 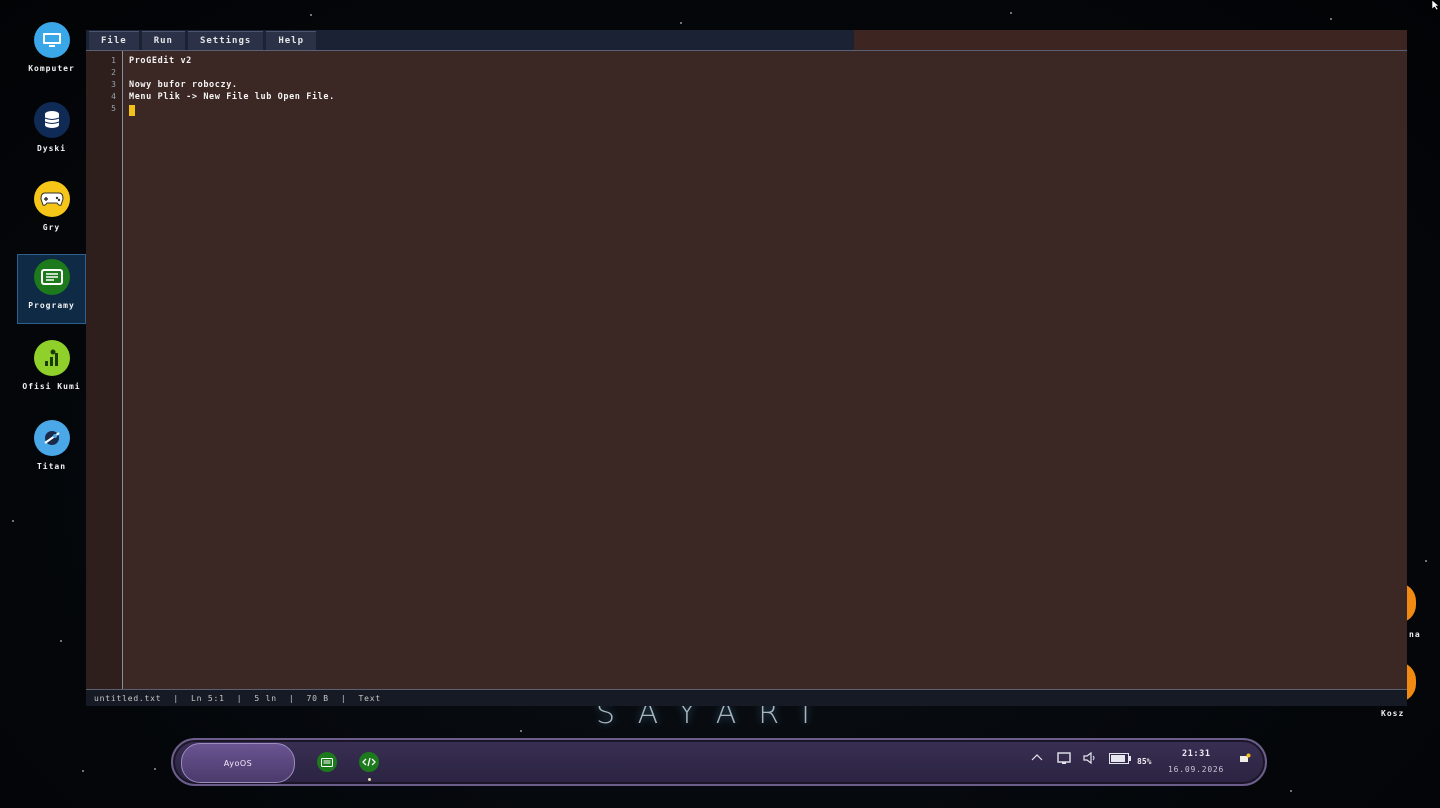 What do you see at coordinates (369, 779) in the screenshot?
I see `active-app-indicator` at bounding box center [369, 779].